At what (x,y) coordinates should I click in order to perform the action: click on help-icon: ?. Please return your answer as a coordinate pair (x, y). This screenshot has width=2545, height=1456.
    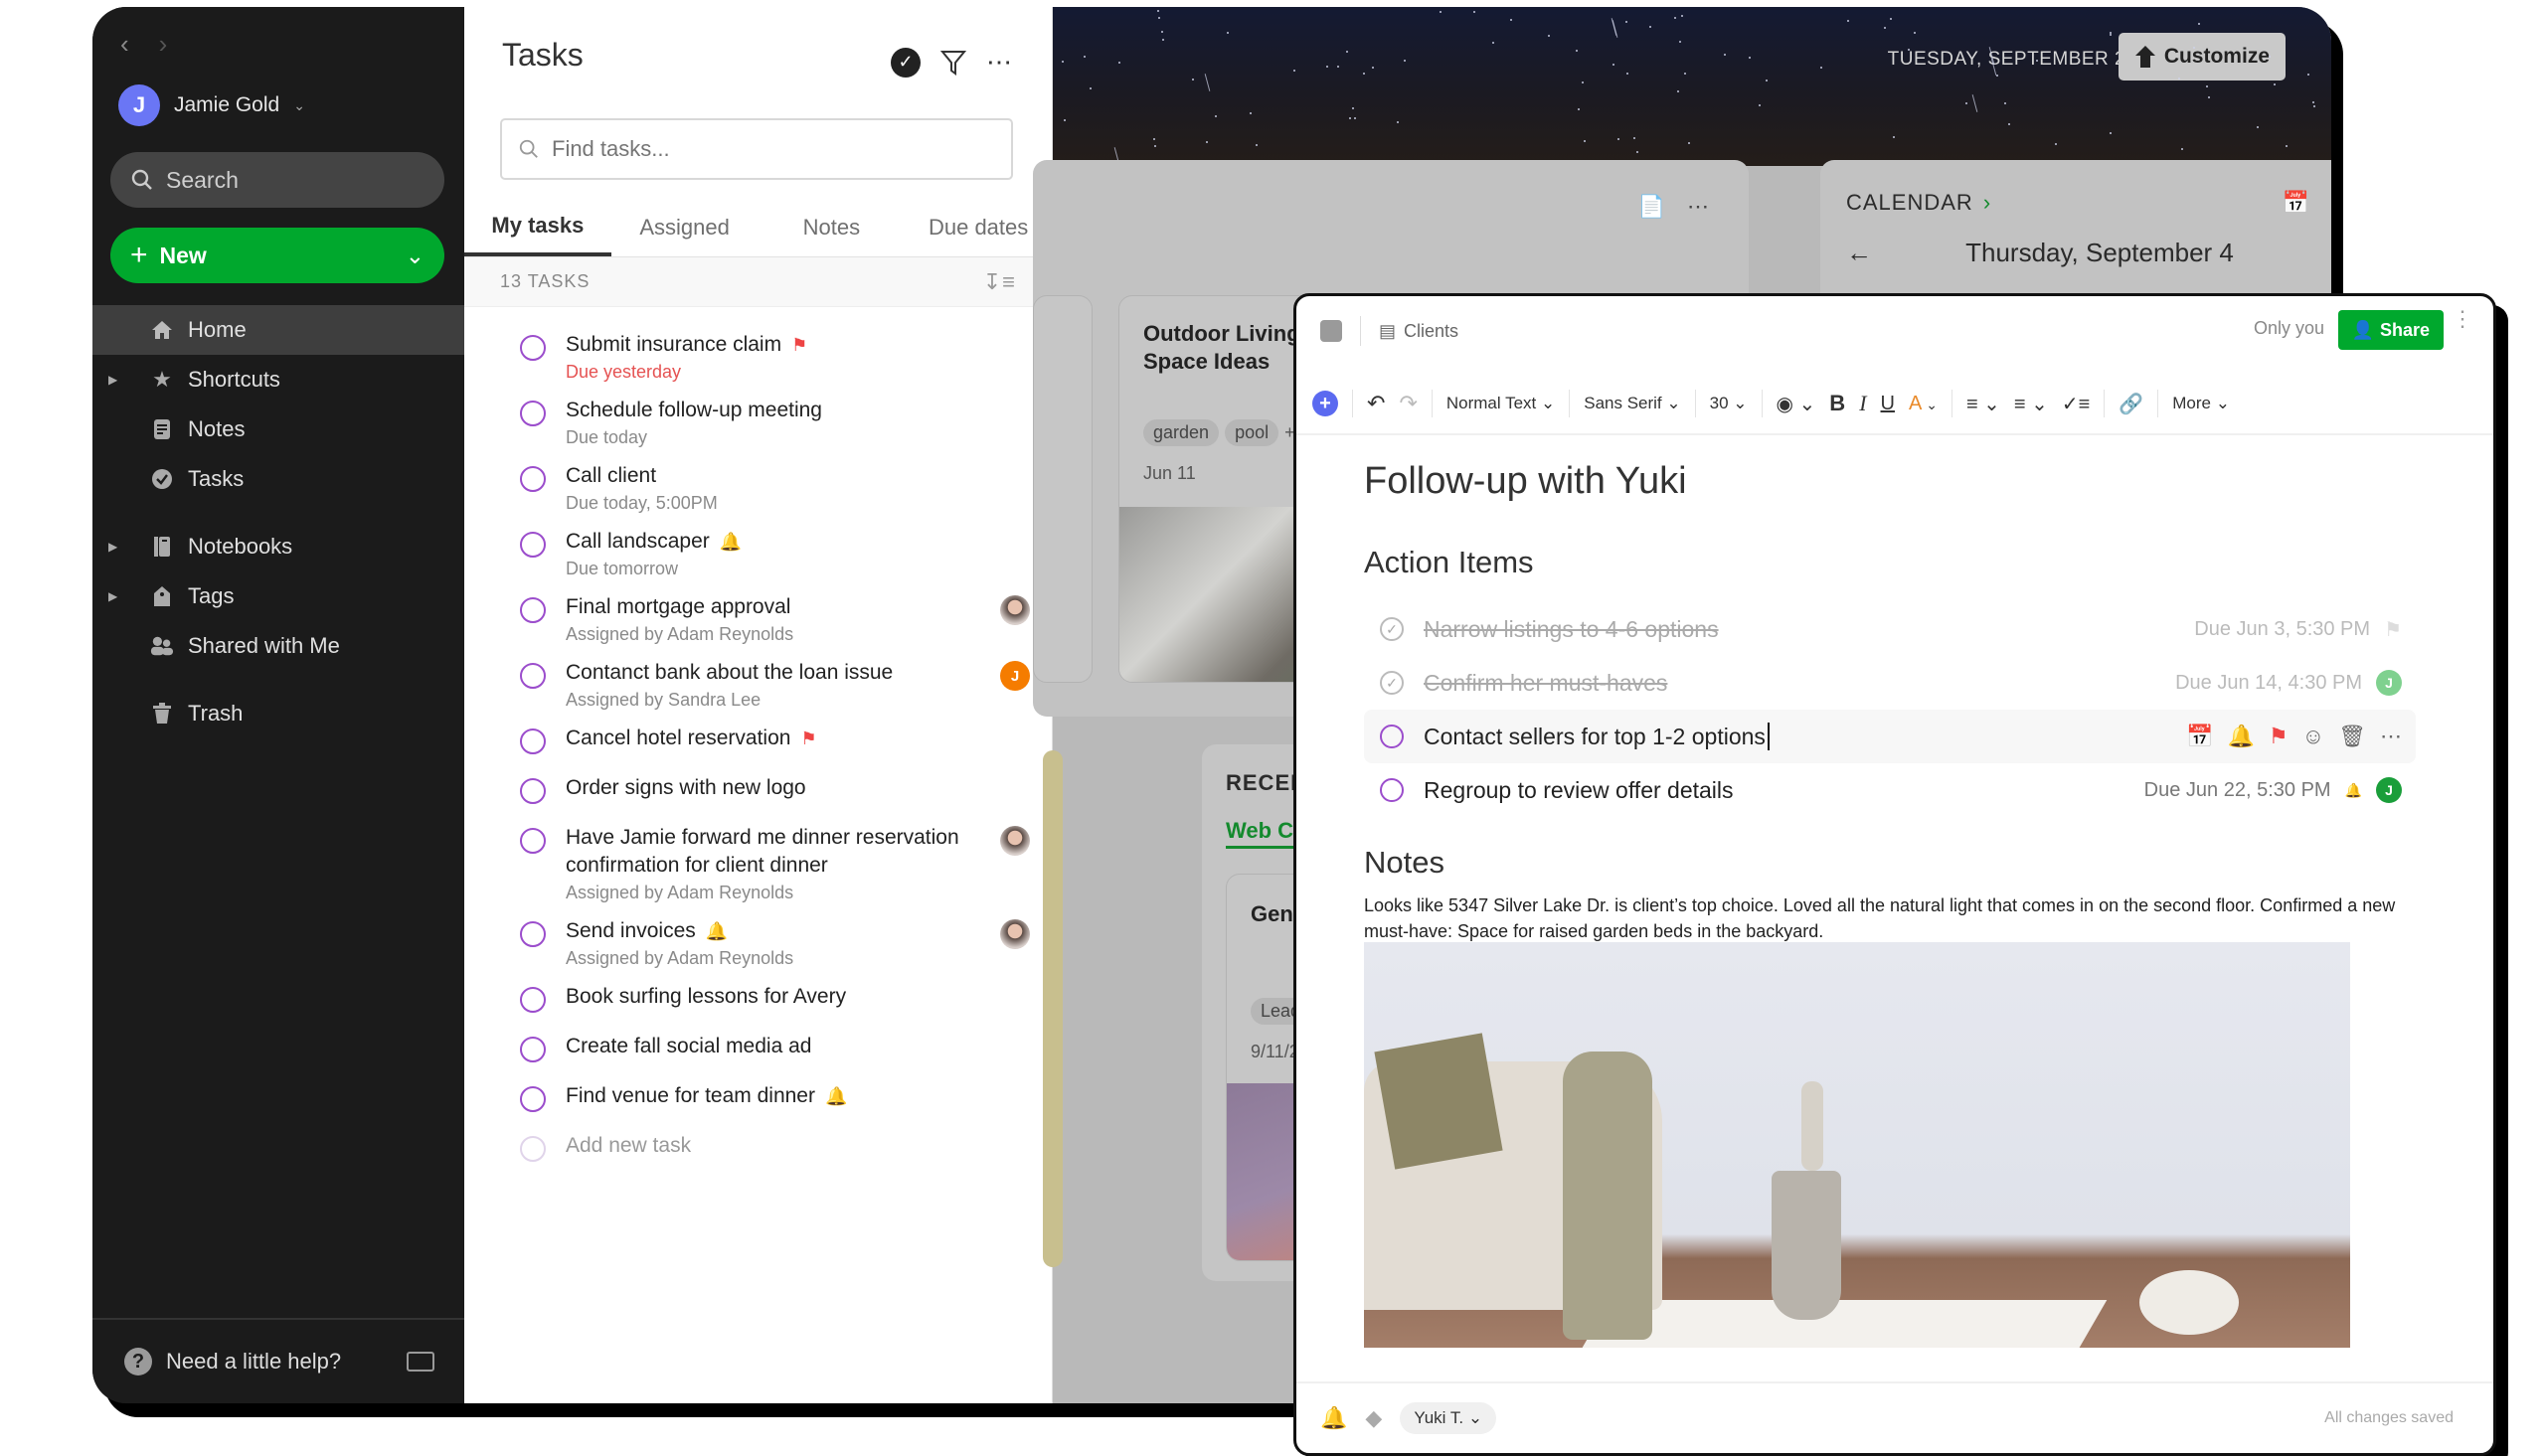
    Looking at the image, I should click on (138, 1361).